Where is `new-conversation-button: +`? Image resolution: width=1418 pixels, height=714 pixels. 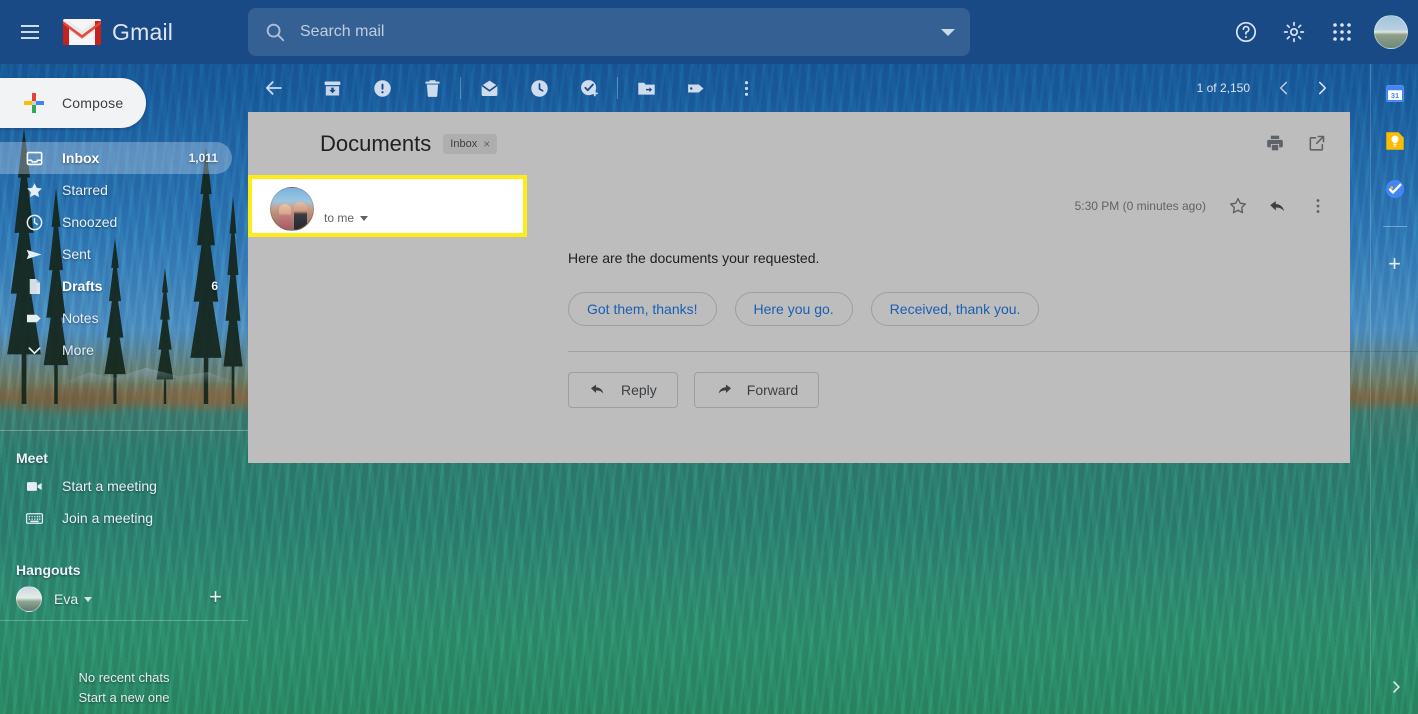 new-conversation-button: + is located at coordinates (215, 597).